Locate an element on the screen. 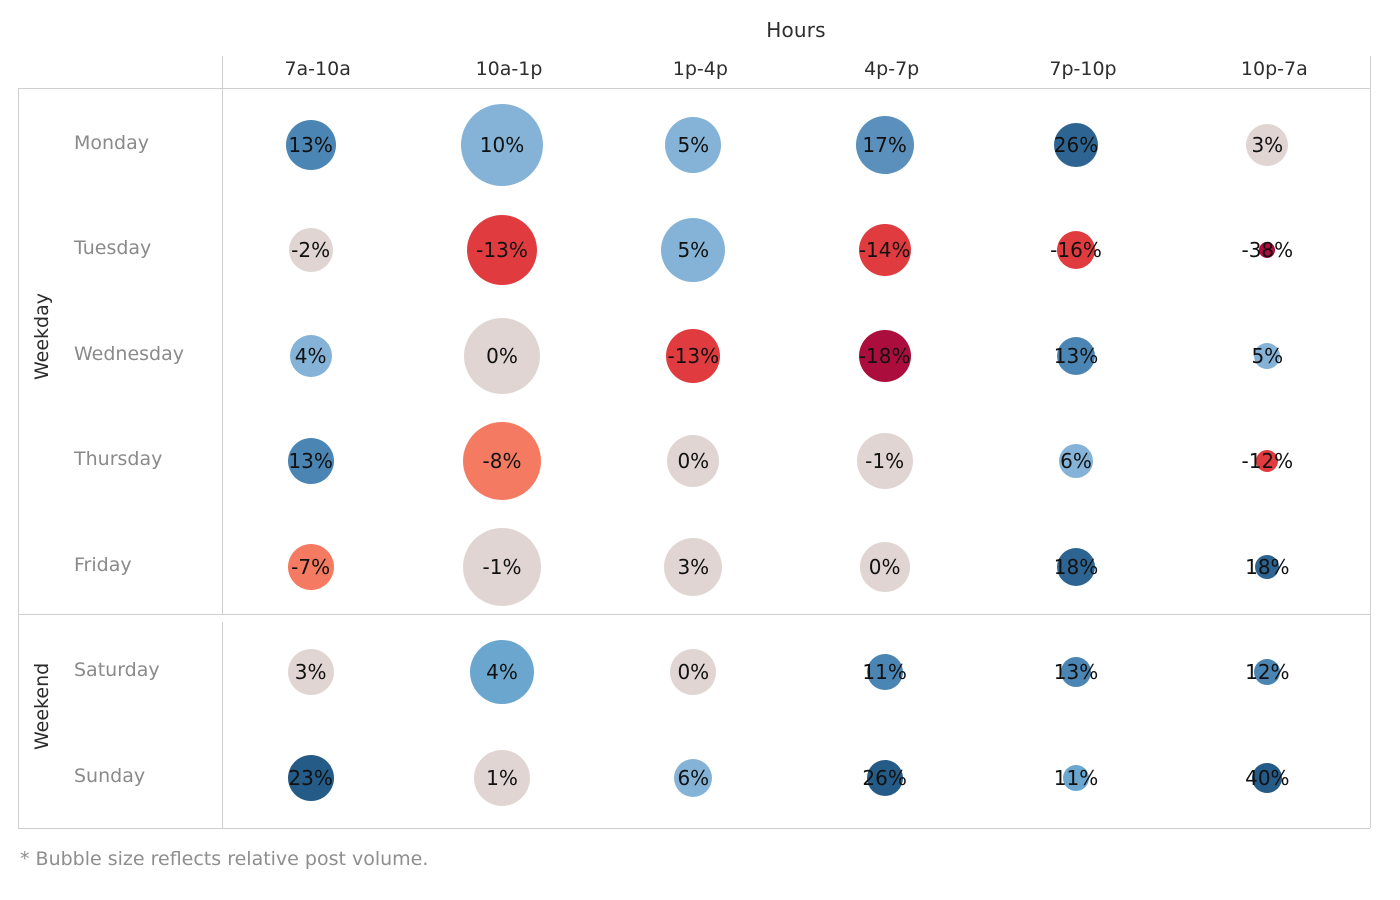  bubble-friday-10a-1p is located at coordinates (502, 567).